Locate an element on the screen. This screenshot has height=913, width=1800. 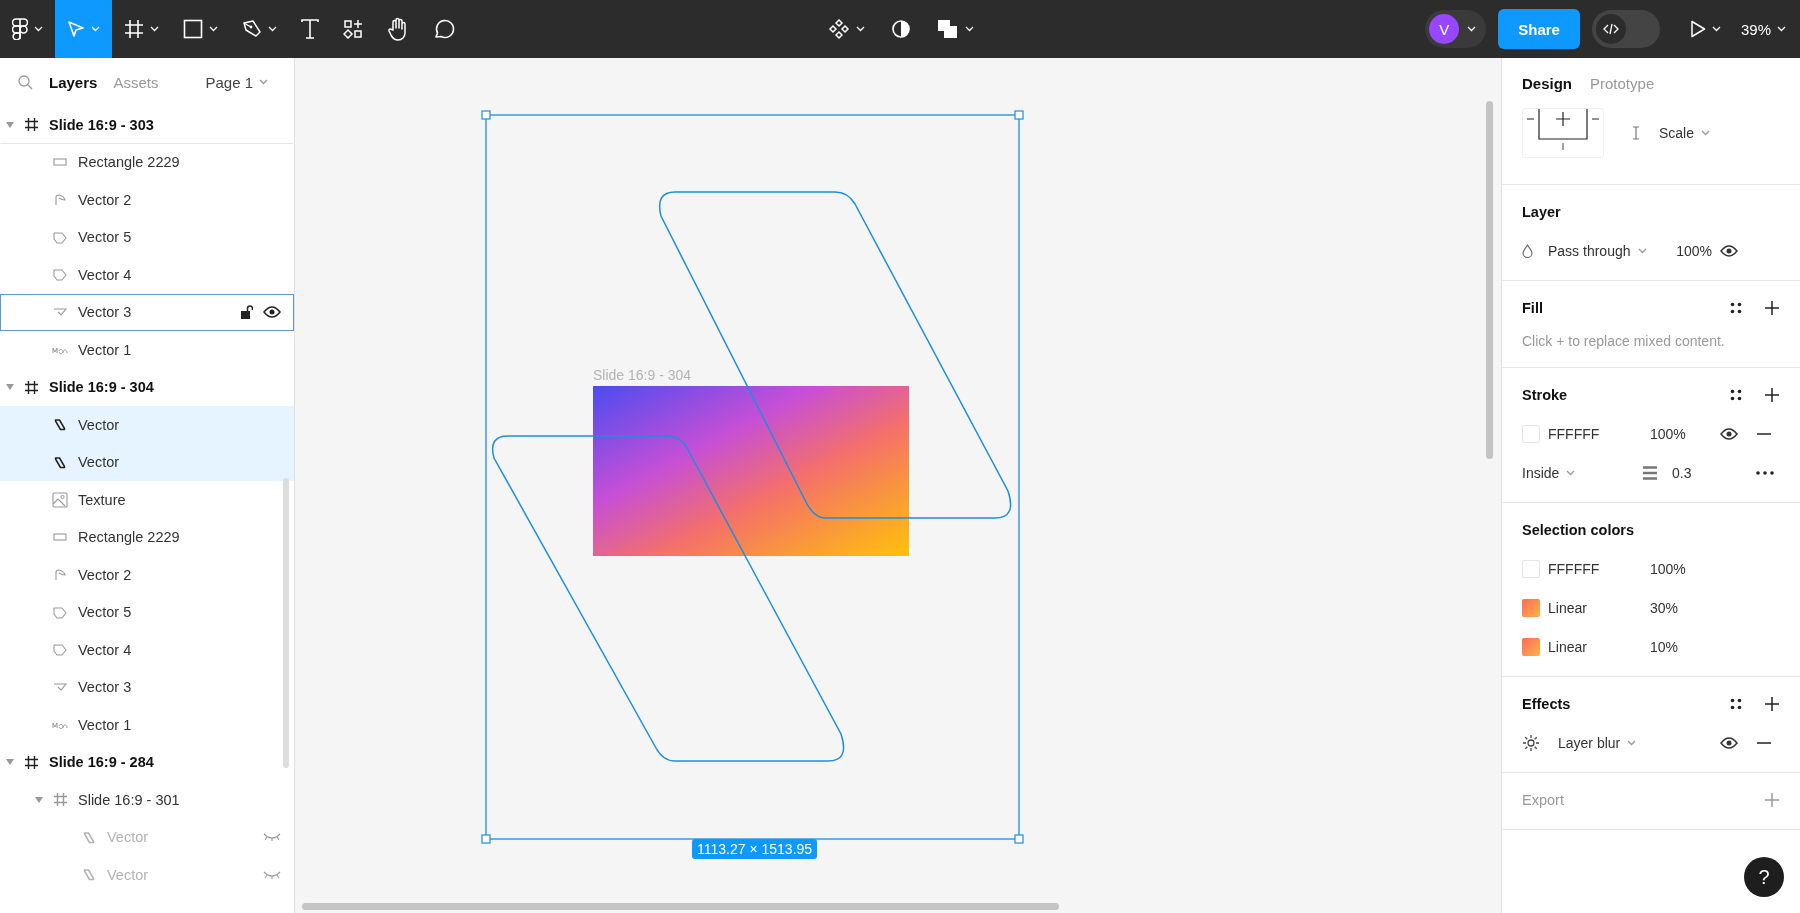
panel-tab: Design is located at coordinates (1547, 83).